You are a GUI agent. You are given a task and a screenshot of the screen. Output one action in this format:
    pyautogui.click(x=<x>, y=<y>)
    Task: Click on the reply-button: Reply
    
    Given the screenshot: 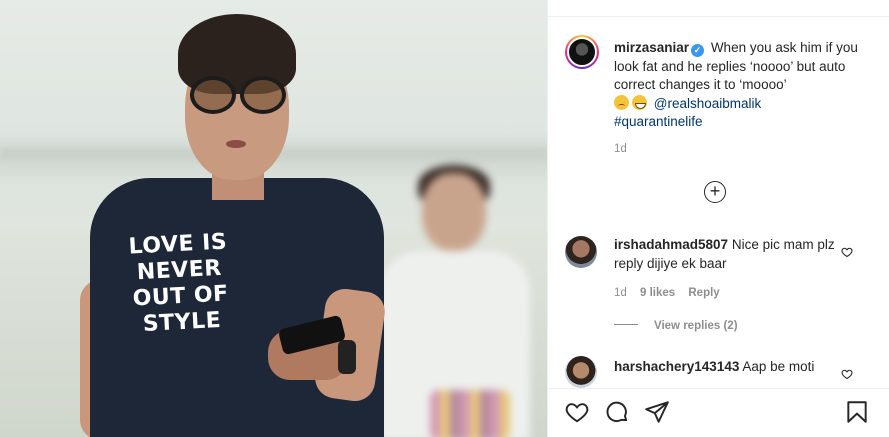 What is the action you would take?
    pyautogui.click(x=703, y=293)
    